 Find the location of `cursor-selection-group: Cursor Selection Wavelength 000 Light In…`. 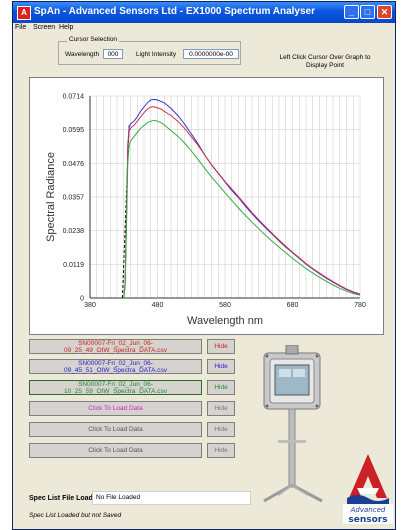

cursor-selection-group: Cursor Selection Wavelength 000 Light In… is located at coordinates (149, 50).